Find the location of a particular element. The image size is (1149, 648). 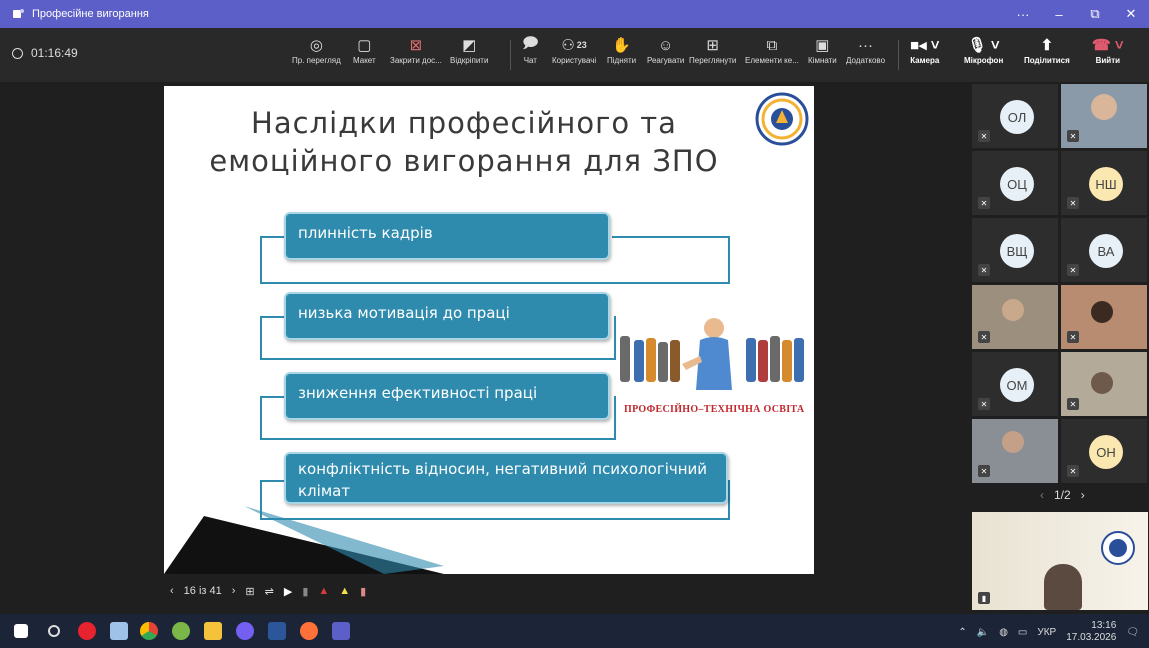

teams-icon is located at coordinates (341, 631).